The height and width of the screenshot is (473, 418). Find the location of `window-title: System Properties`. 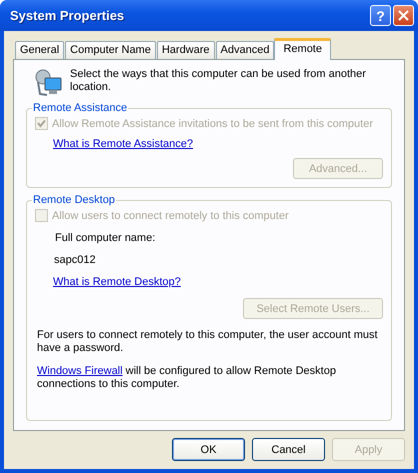

window-title: System Properties is located at coordinates (68, 15).